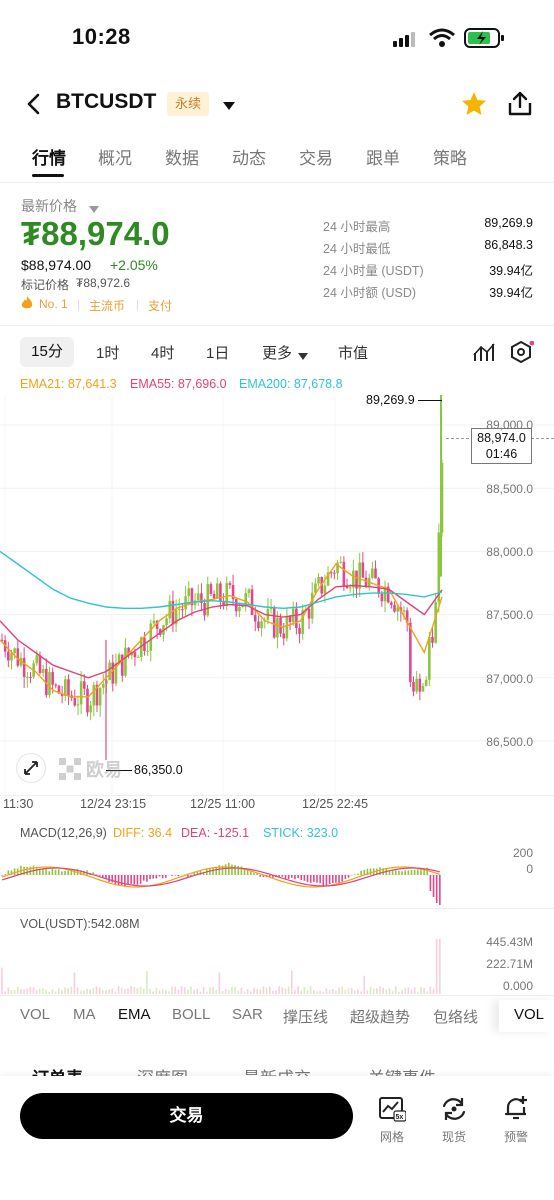 This screenshot has height=1200, width=554. What do you see at coordinates (402, 1070) in the screenshot?
I see `tab-events: 关键事件` at bounding box center [402, 1070].